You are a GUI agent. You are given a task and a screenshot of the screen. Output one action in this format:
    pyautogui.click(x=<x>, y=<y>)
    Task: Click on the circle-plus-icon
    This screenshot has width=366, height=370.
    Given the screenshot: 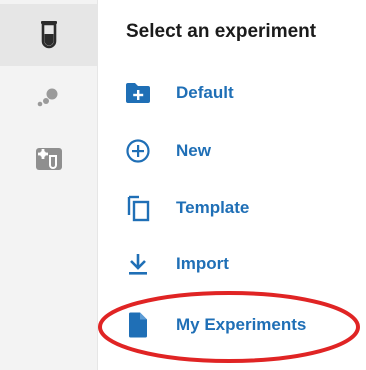 What is the action you would take?
    pyautogui.click(x=138, y=151)
    